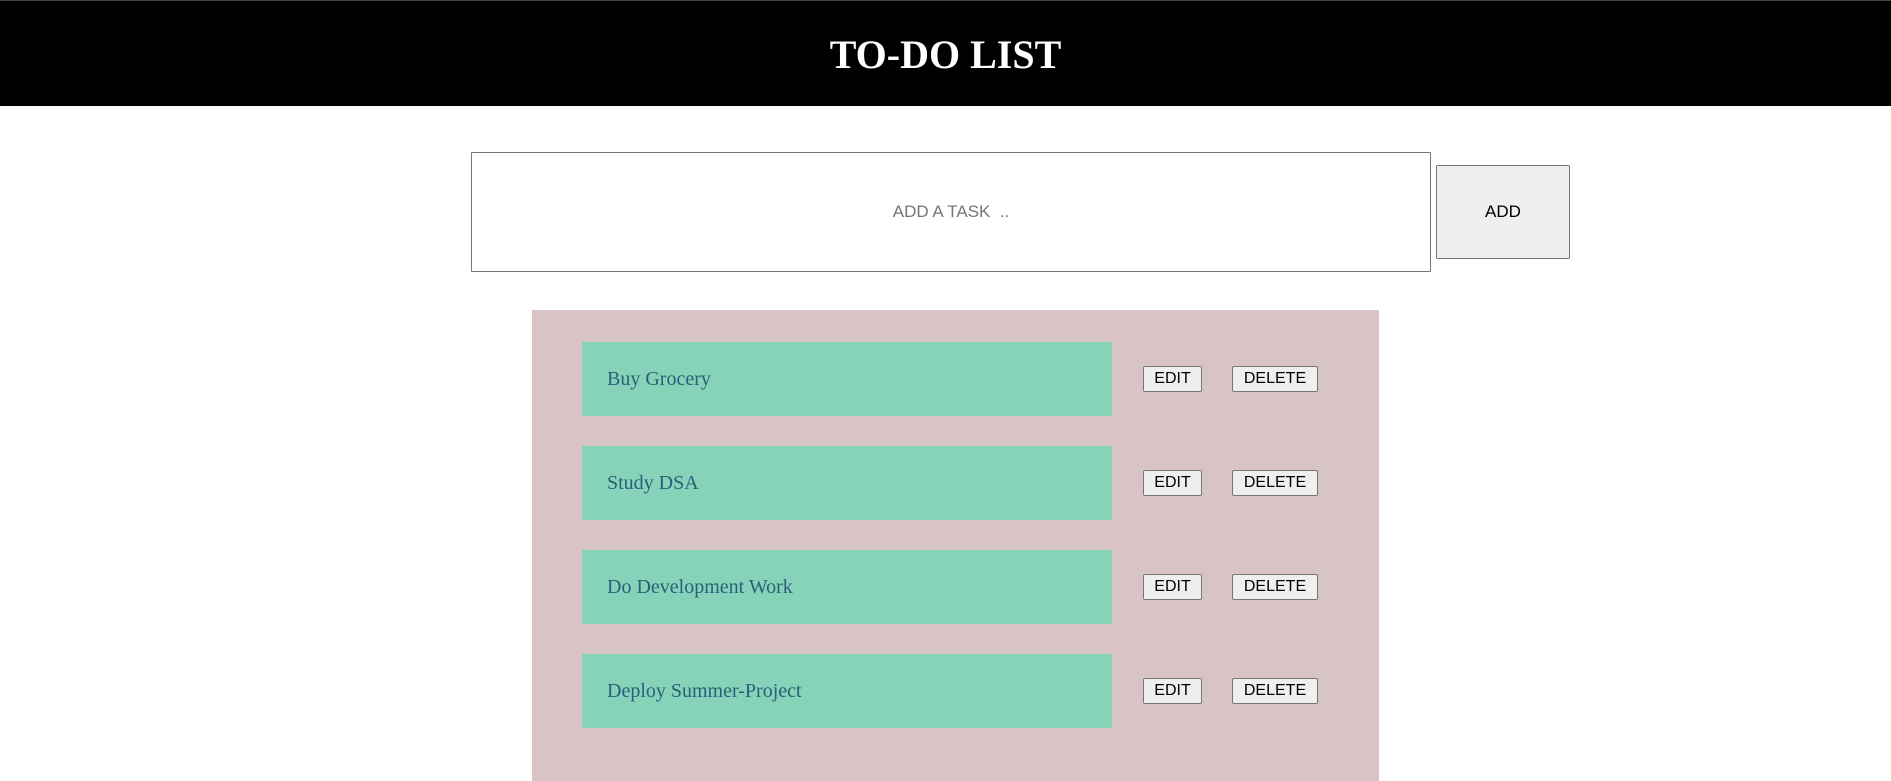 The width and height of the screenshot is (1891, 781). Describe the element at coordinates (847, 587) in the screenshot. I see `task-label: Do Development Work` at that location.